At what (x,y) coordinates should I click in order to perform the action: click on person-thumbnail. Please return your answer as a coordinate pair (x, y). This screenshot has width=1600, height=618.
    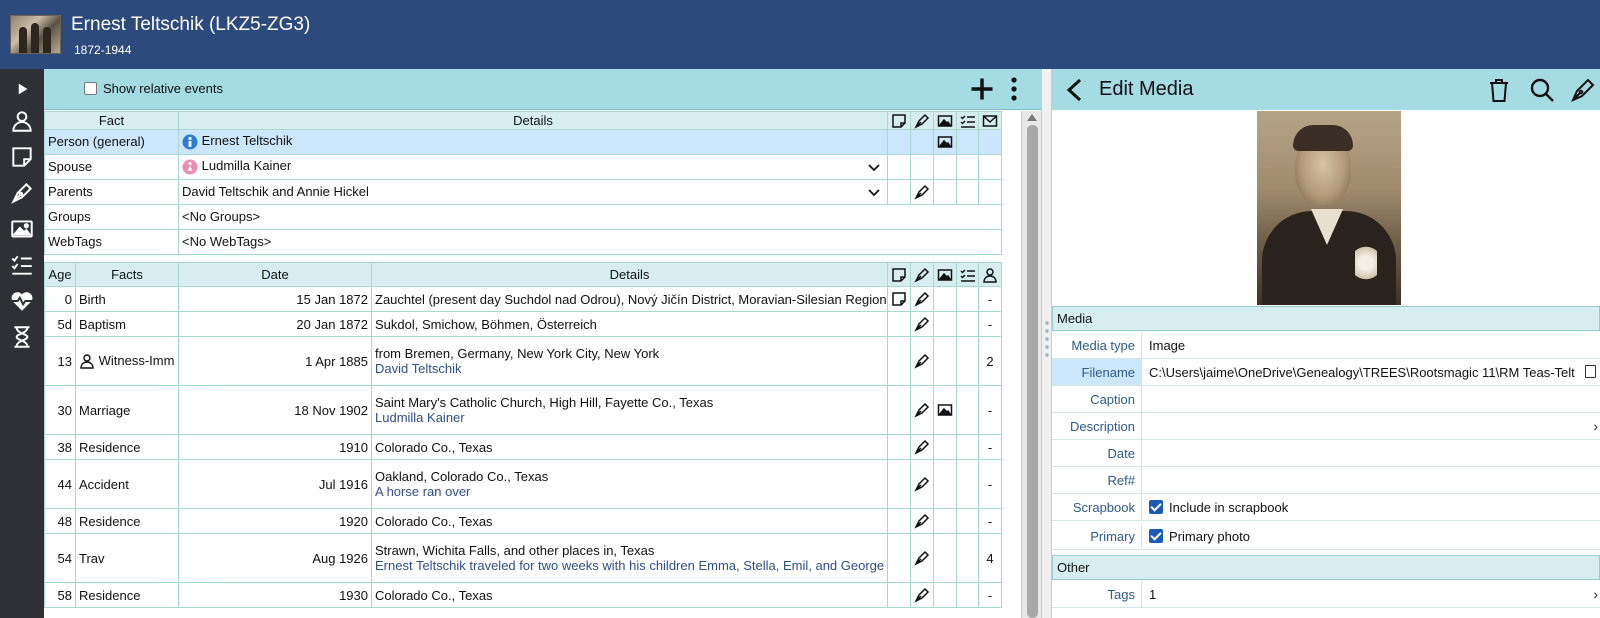
    Looking at the image, I should click on (35, 34).